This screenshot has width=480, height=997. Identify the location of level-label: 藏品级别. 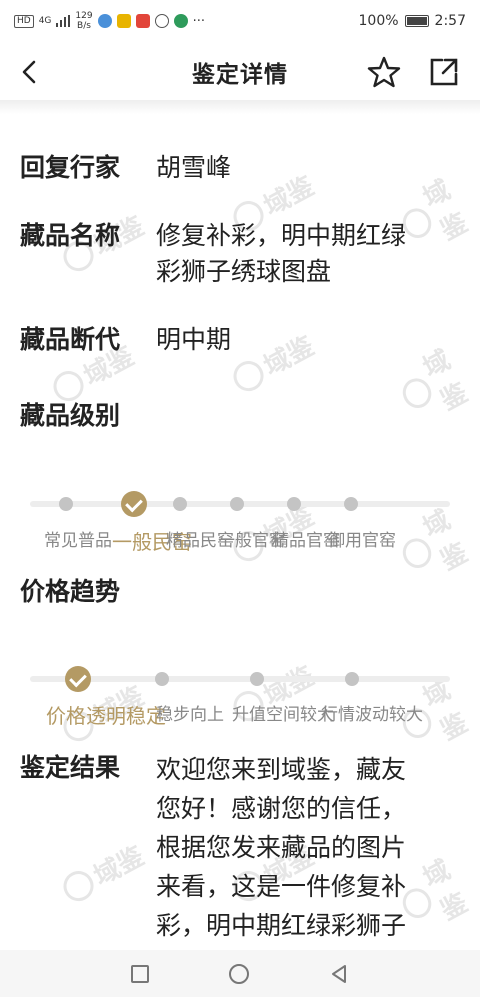
(70, 415).